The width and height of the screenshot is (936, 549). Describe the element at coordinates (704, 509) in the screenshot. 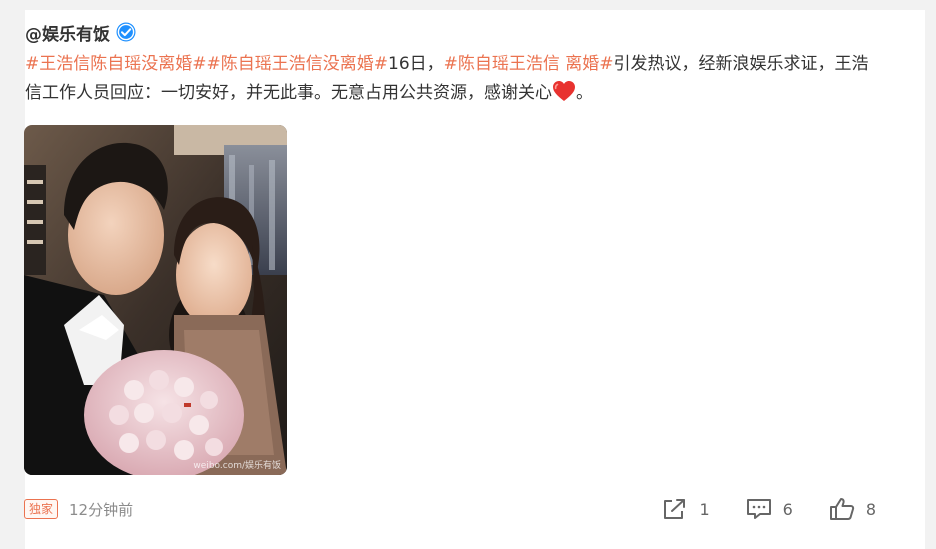

I see `share-count: 1` at that location.